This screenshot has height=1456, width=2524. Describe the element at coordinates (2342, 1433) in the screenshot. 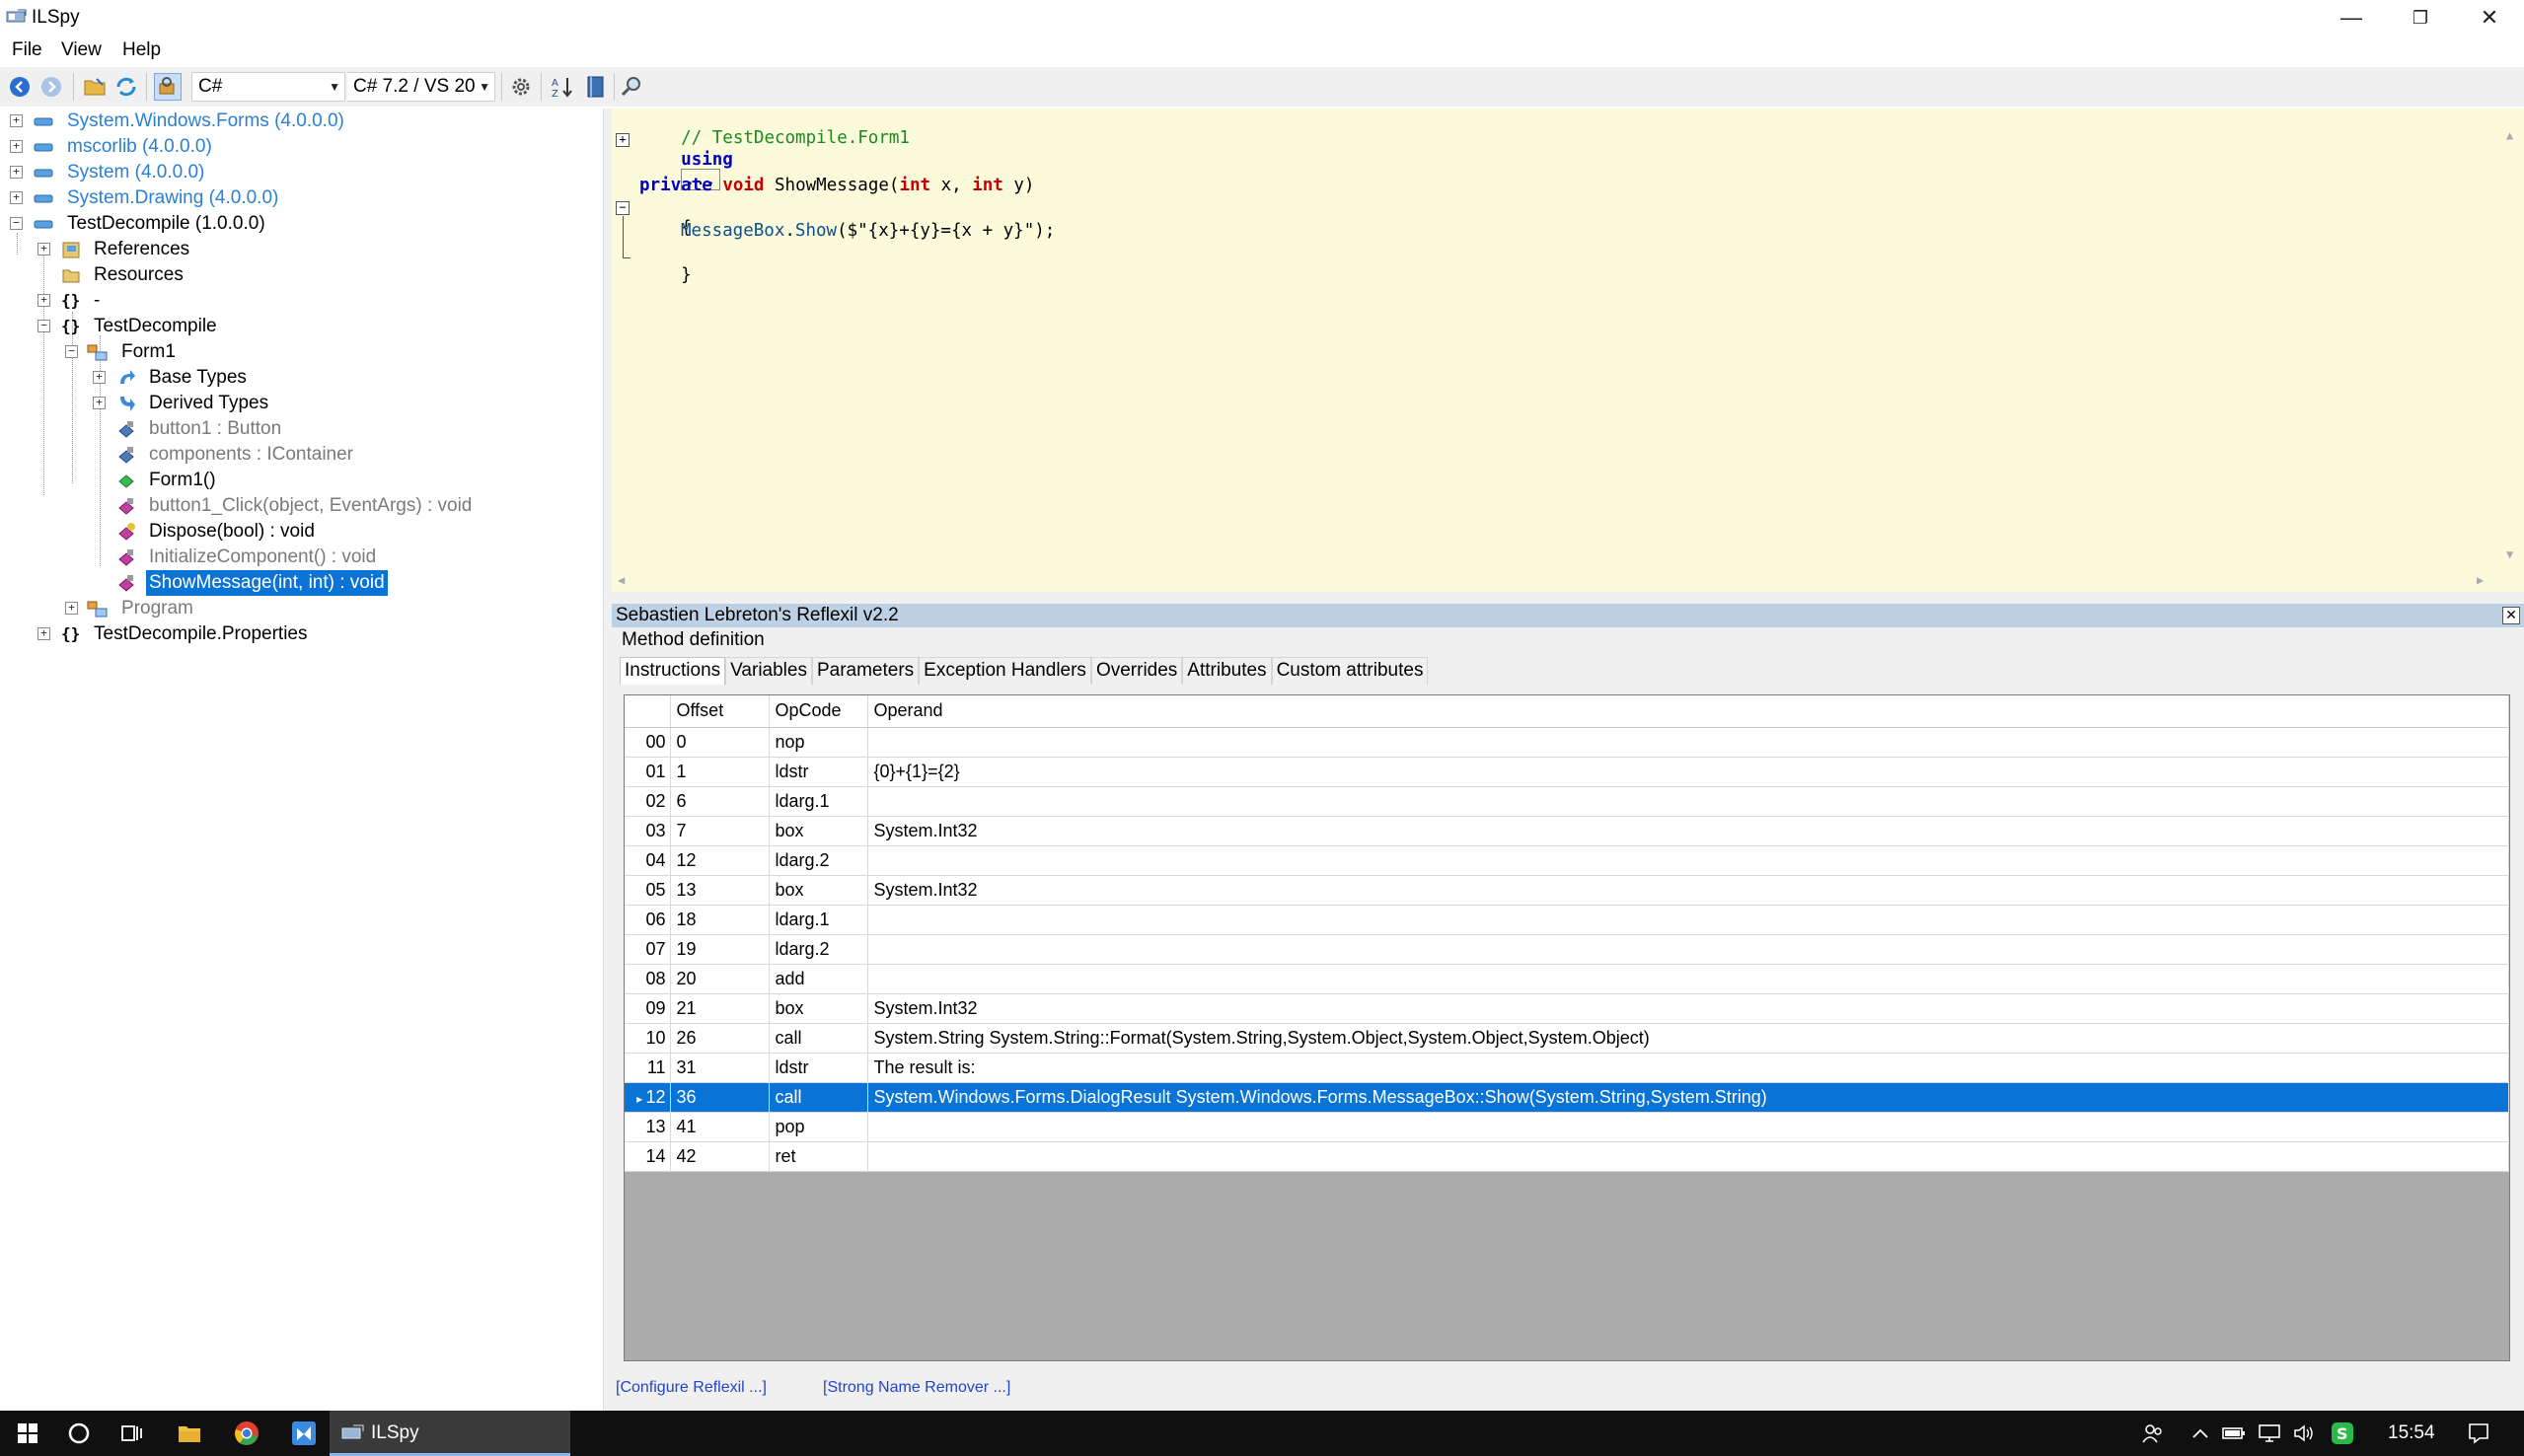

I see `sogou-ime-icon: S` at that location.